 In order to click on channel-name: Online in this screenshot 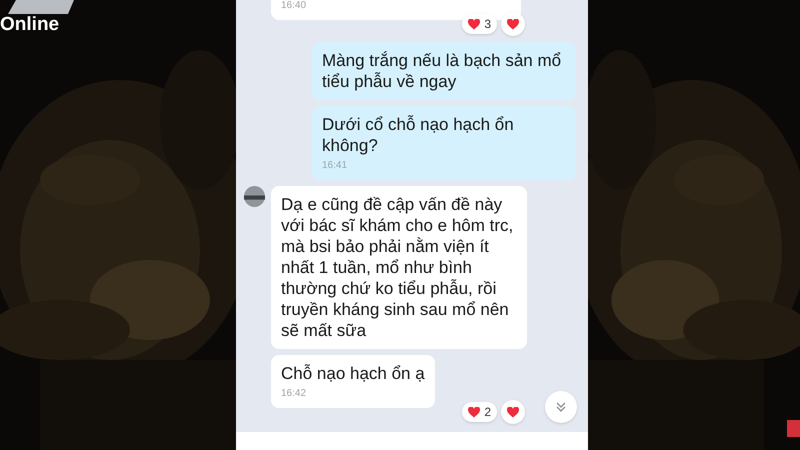, I will do `click(30, 25)`.